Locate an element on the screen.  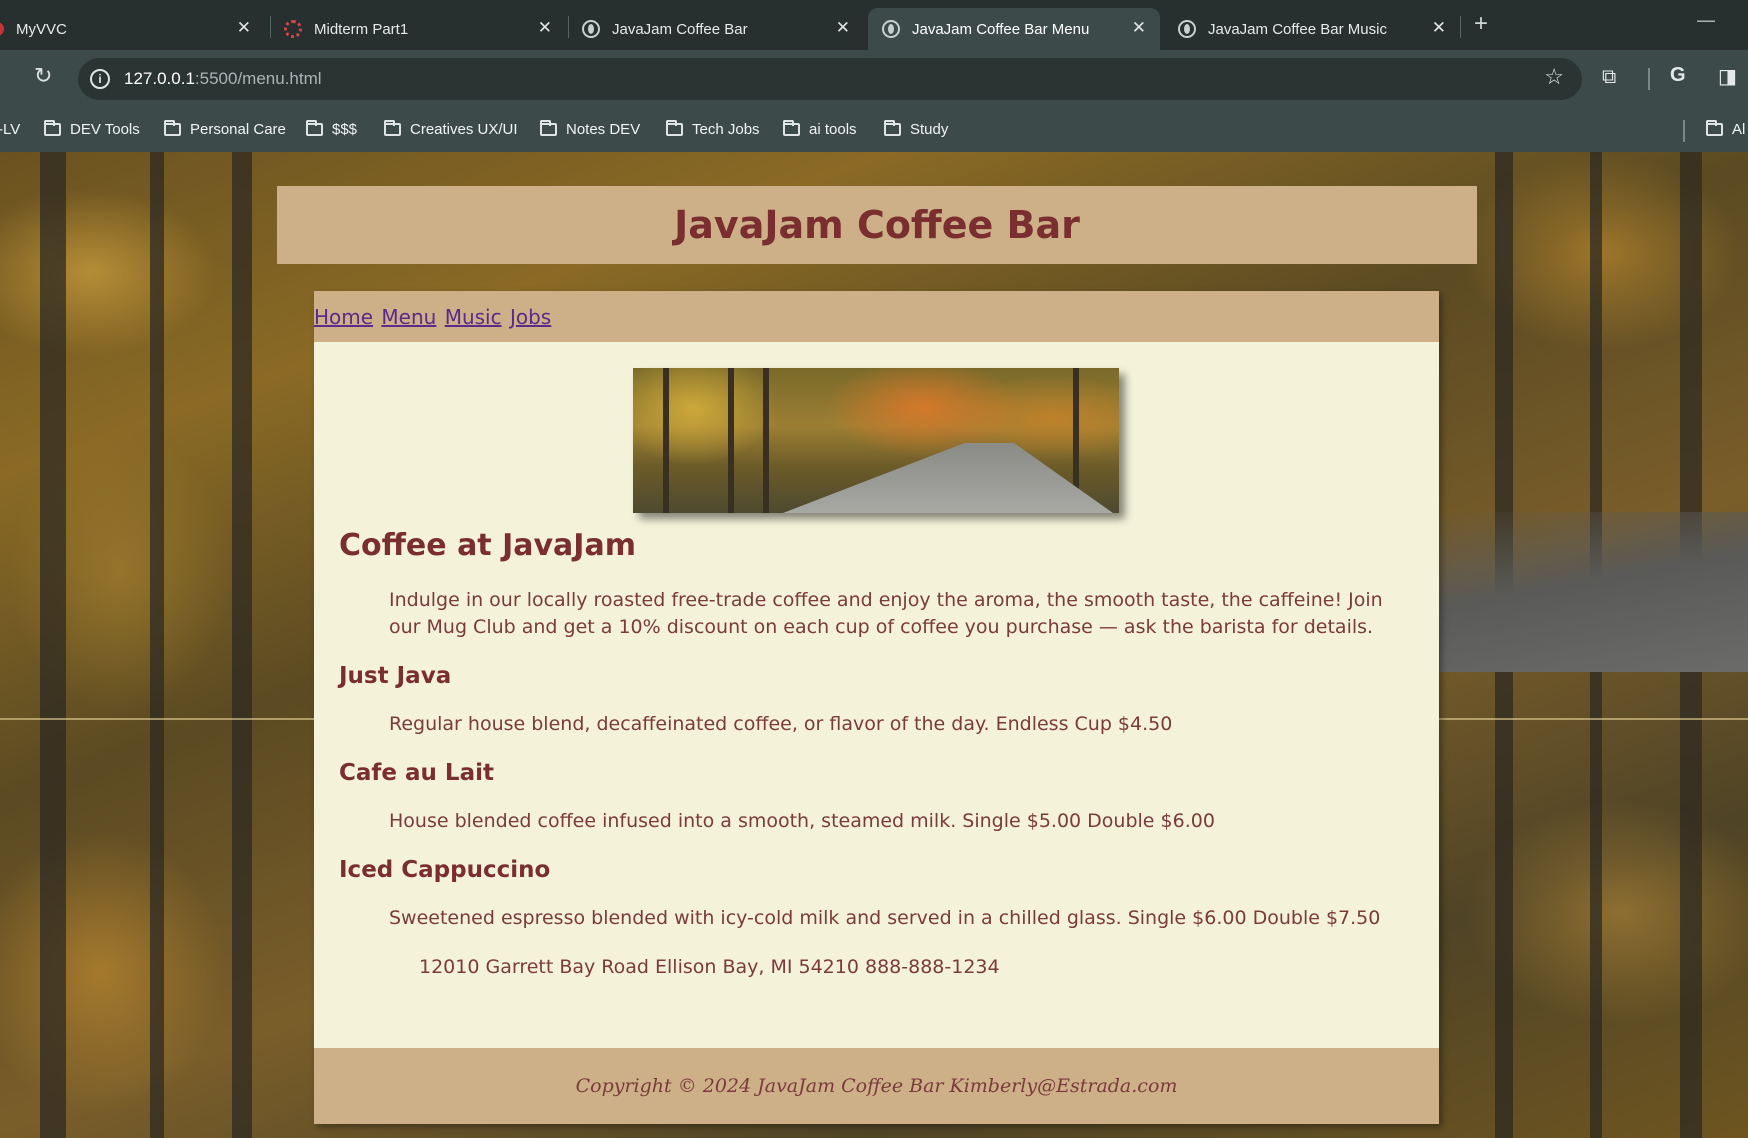
tab-title: JavaJam Coffee Bar Music is located at coordinates (1297, 29).